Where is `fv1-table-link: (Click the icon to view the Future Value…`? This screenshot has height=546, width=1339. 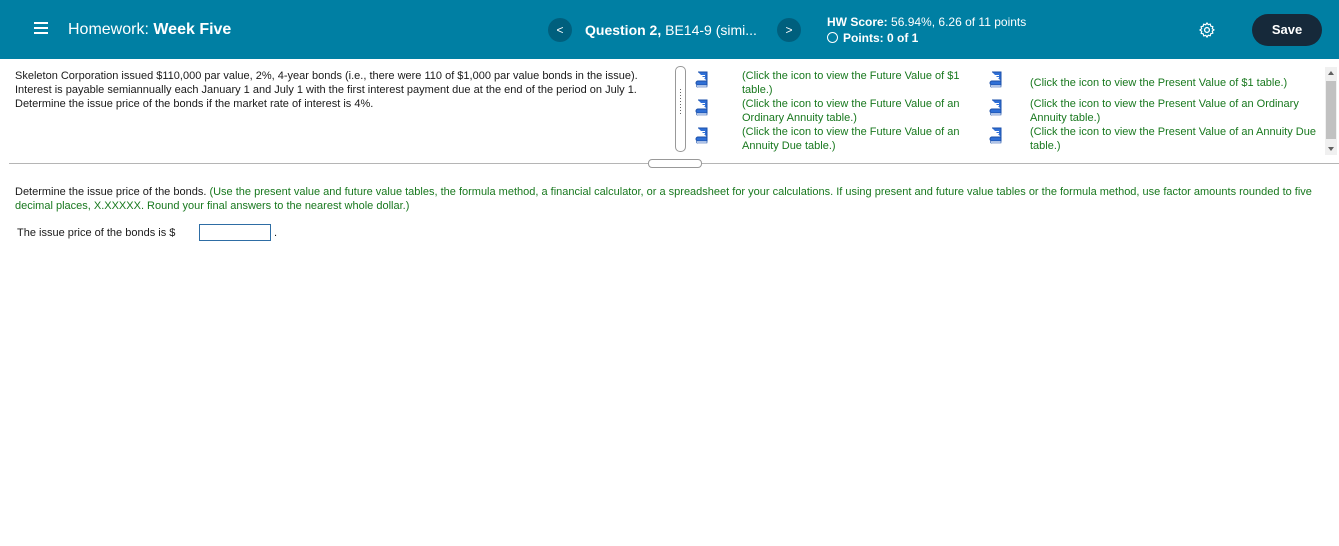 fv1-table-link: (Click the icon to view the Future Value… is located at coordinates (860, 83).